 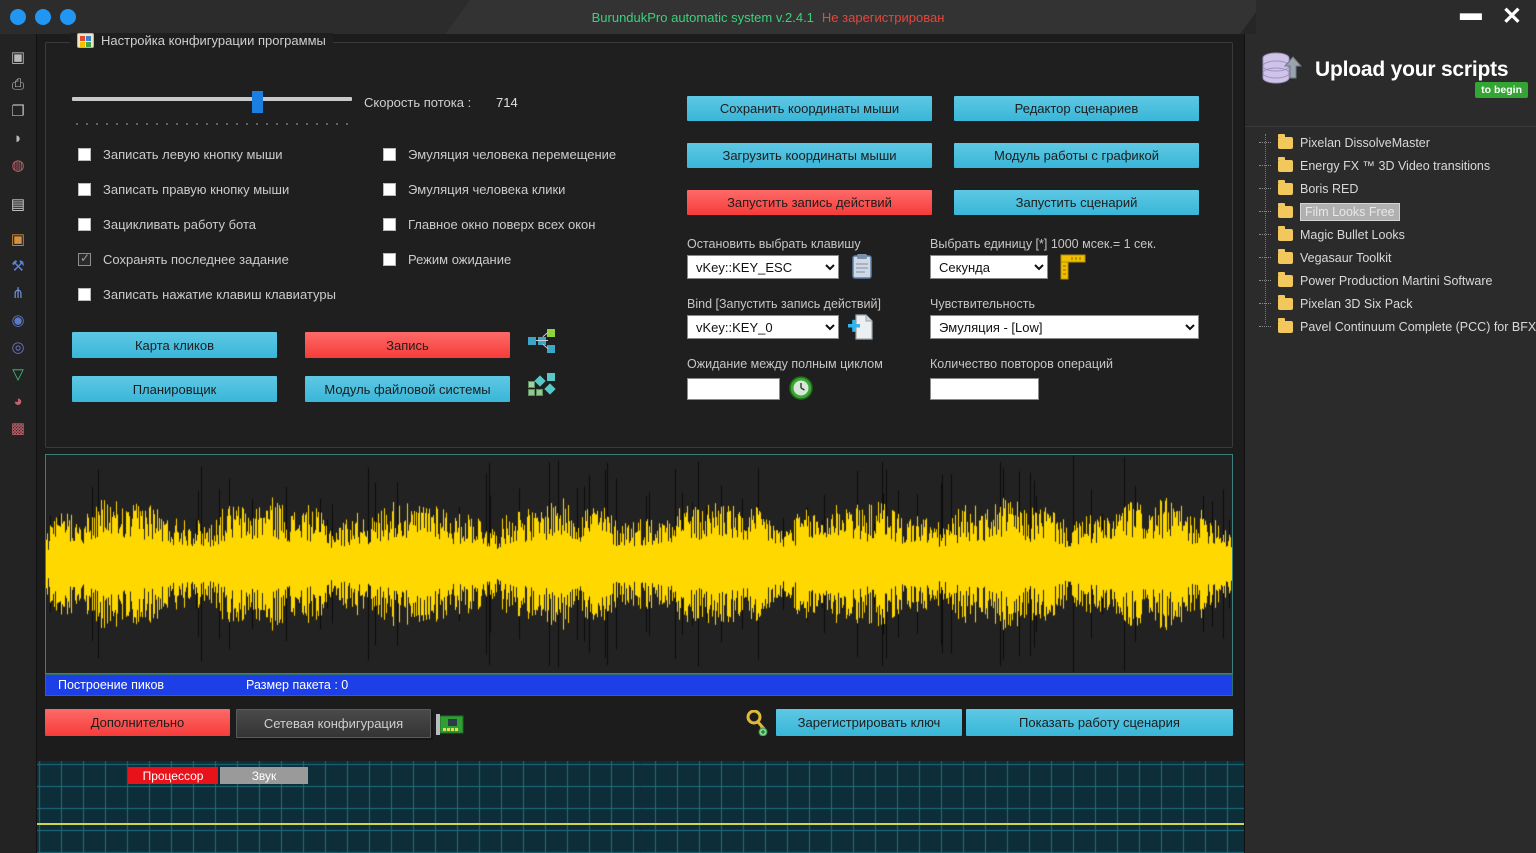 I want to click on script-tree-item: Pavel Continuum Complete (PCC) for BFX, so click(x=1390, y=326).